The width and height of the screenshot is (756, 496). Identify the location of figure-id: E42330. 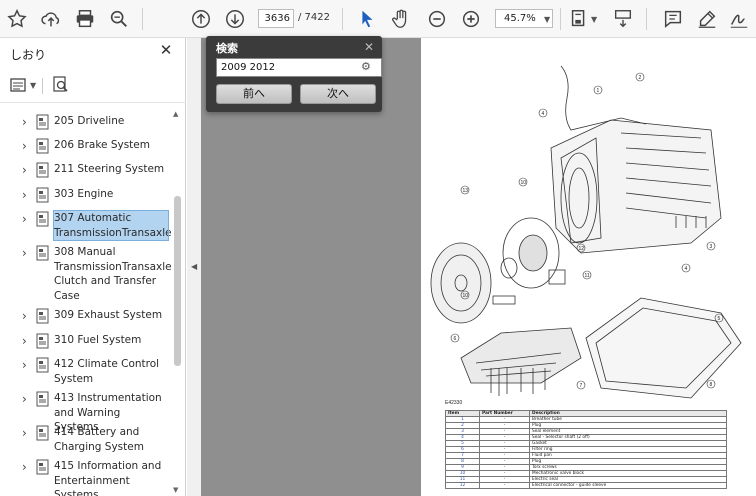
(453, 403).